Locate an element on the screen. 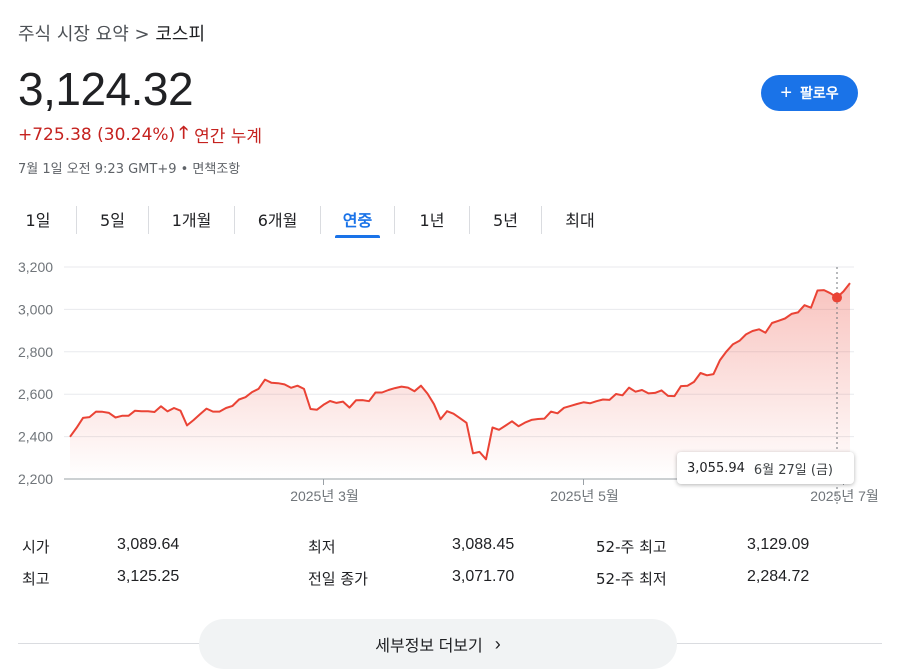 The height and width of the screenshot is (672, 900). x-tick-label: 2025년 7월 is located at coordinates (844, 496).